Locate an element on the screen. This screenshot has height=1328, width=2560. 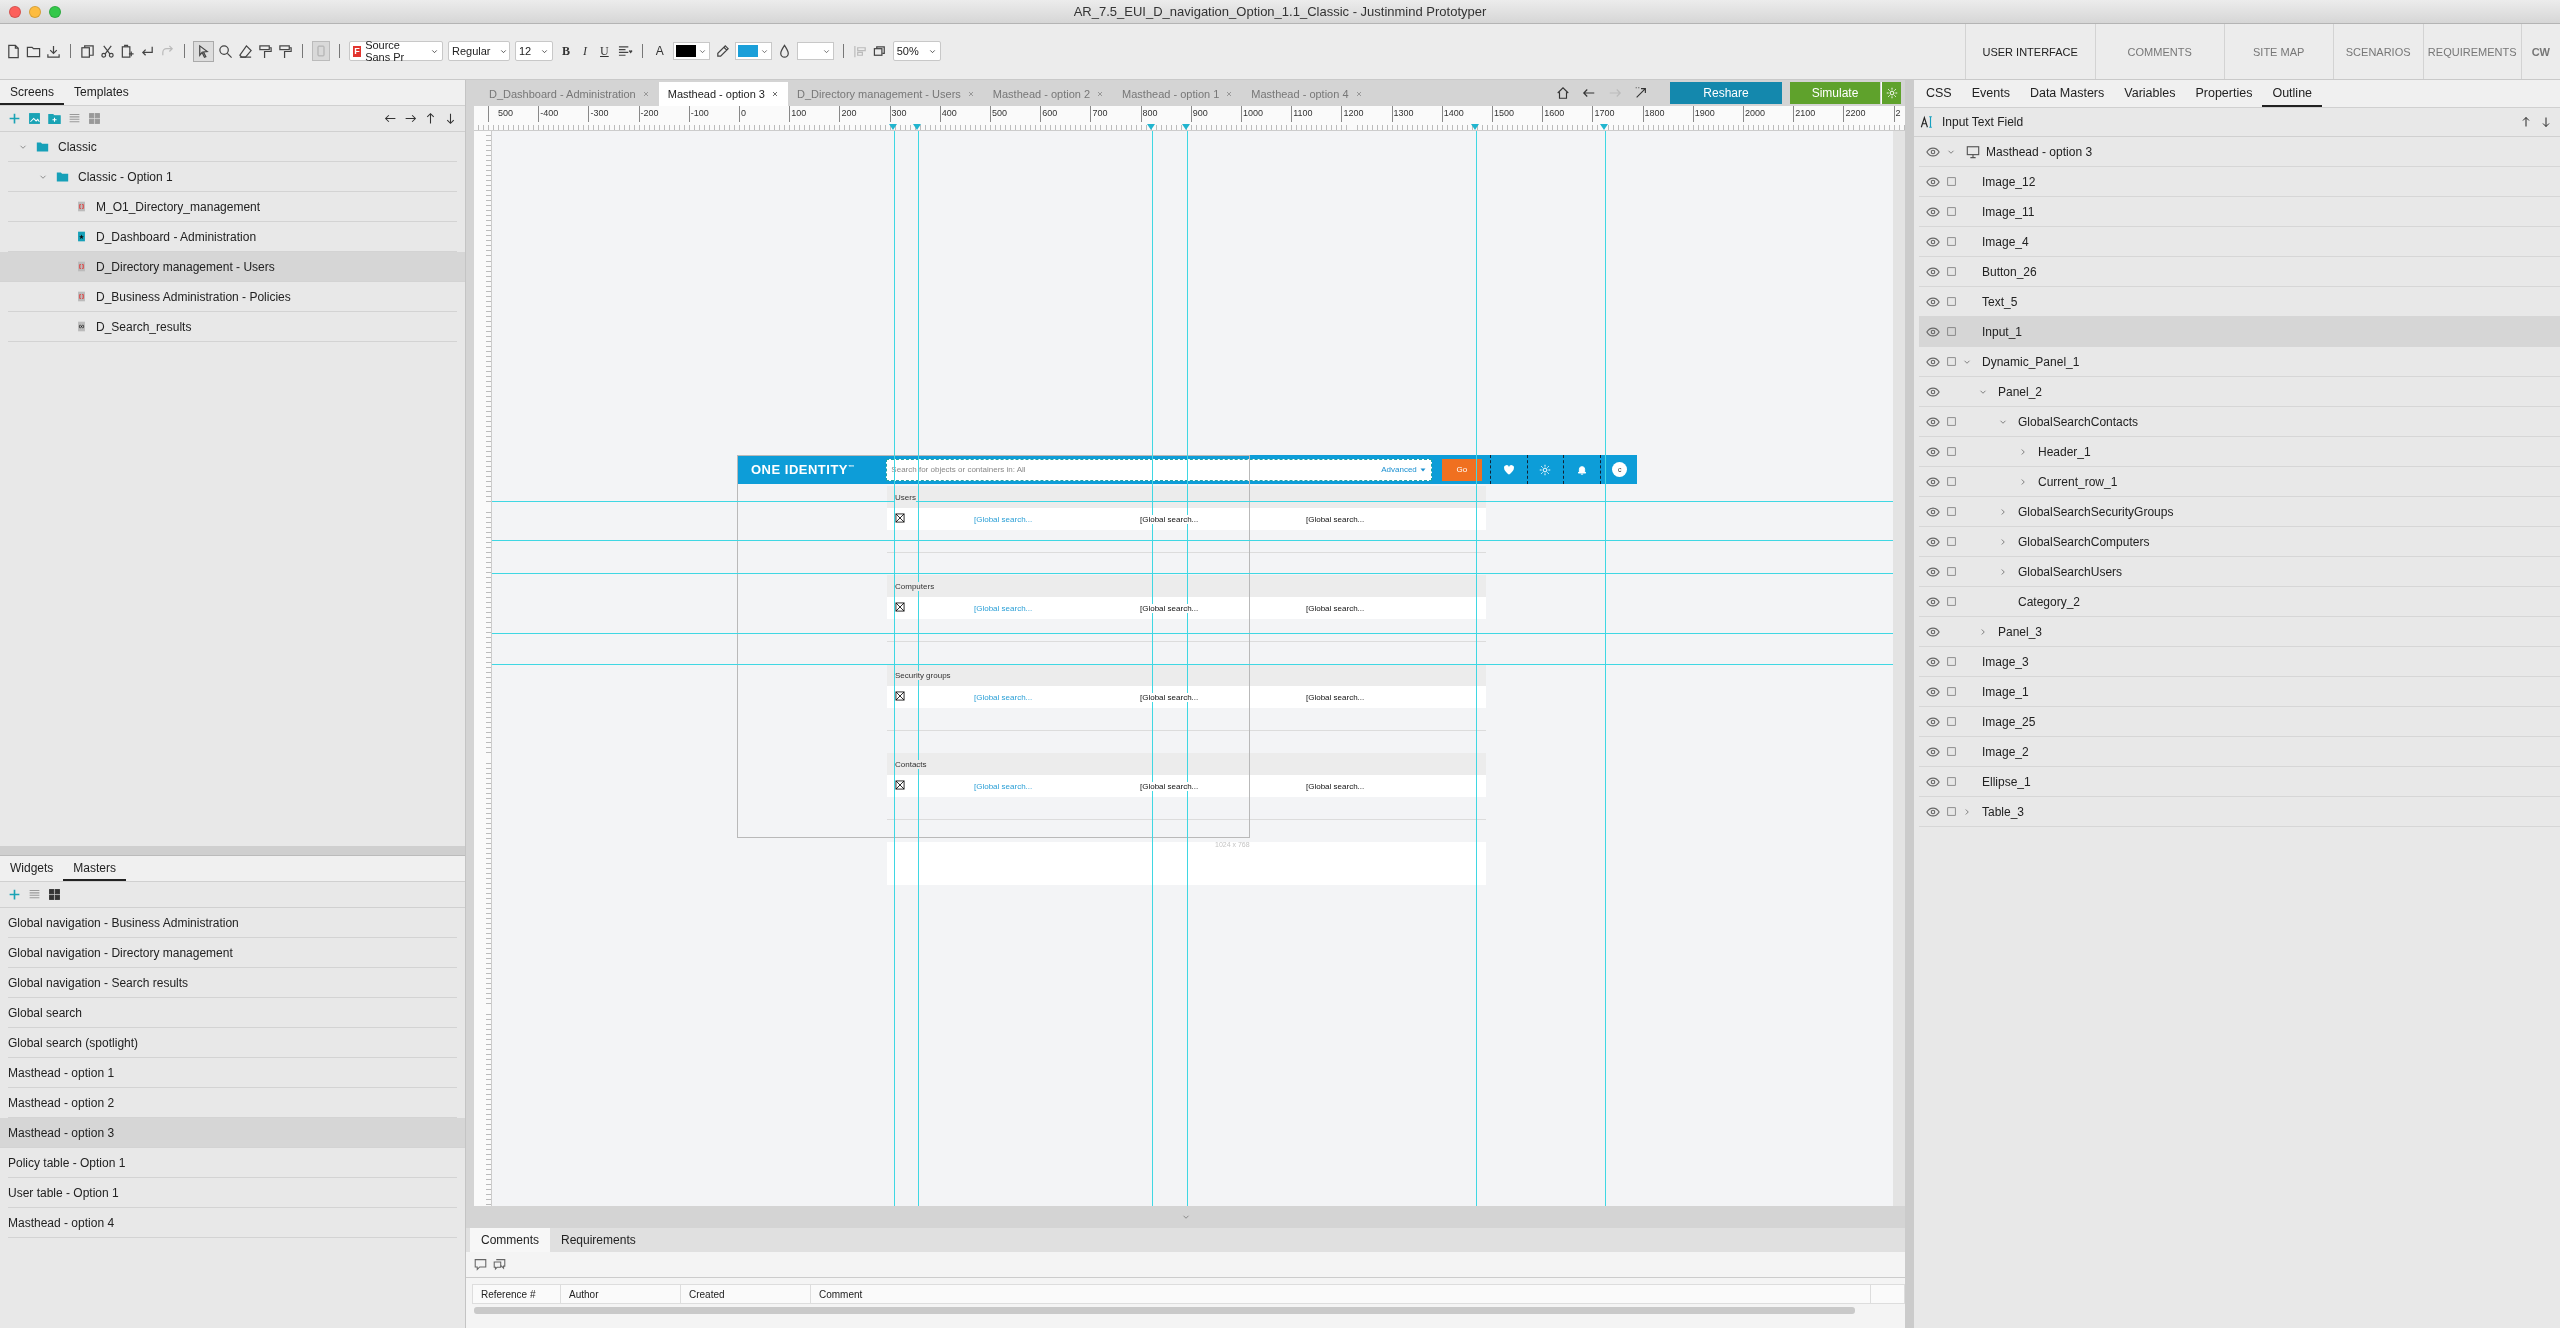
perspective-tab: USER INTERFACE is located at coordinates (2029, 51).